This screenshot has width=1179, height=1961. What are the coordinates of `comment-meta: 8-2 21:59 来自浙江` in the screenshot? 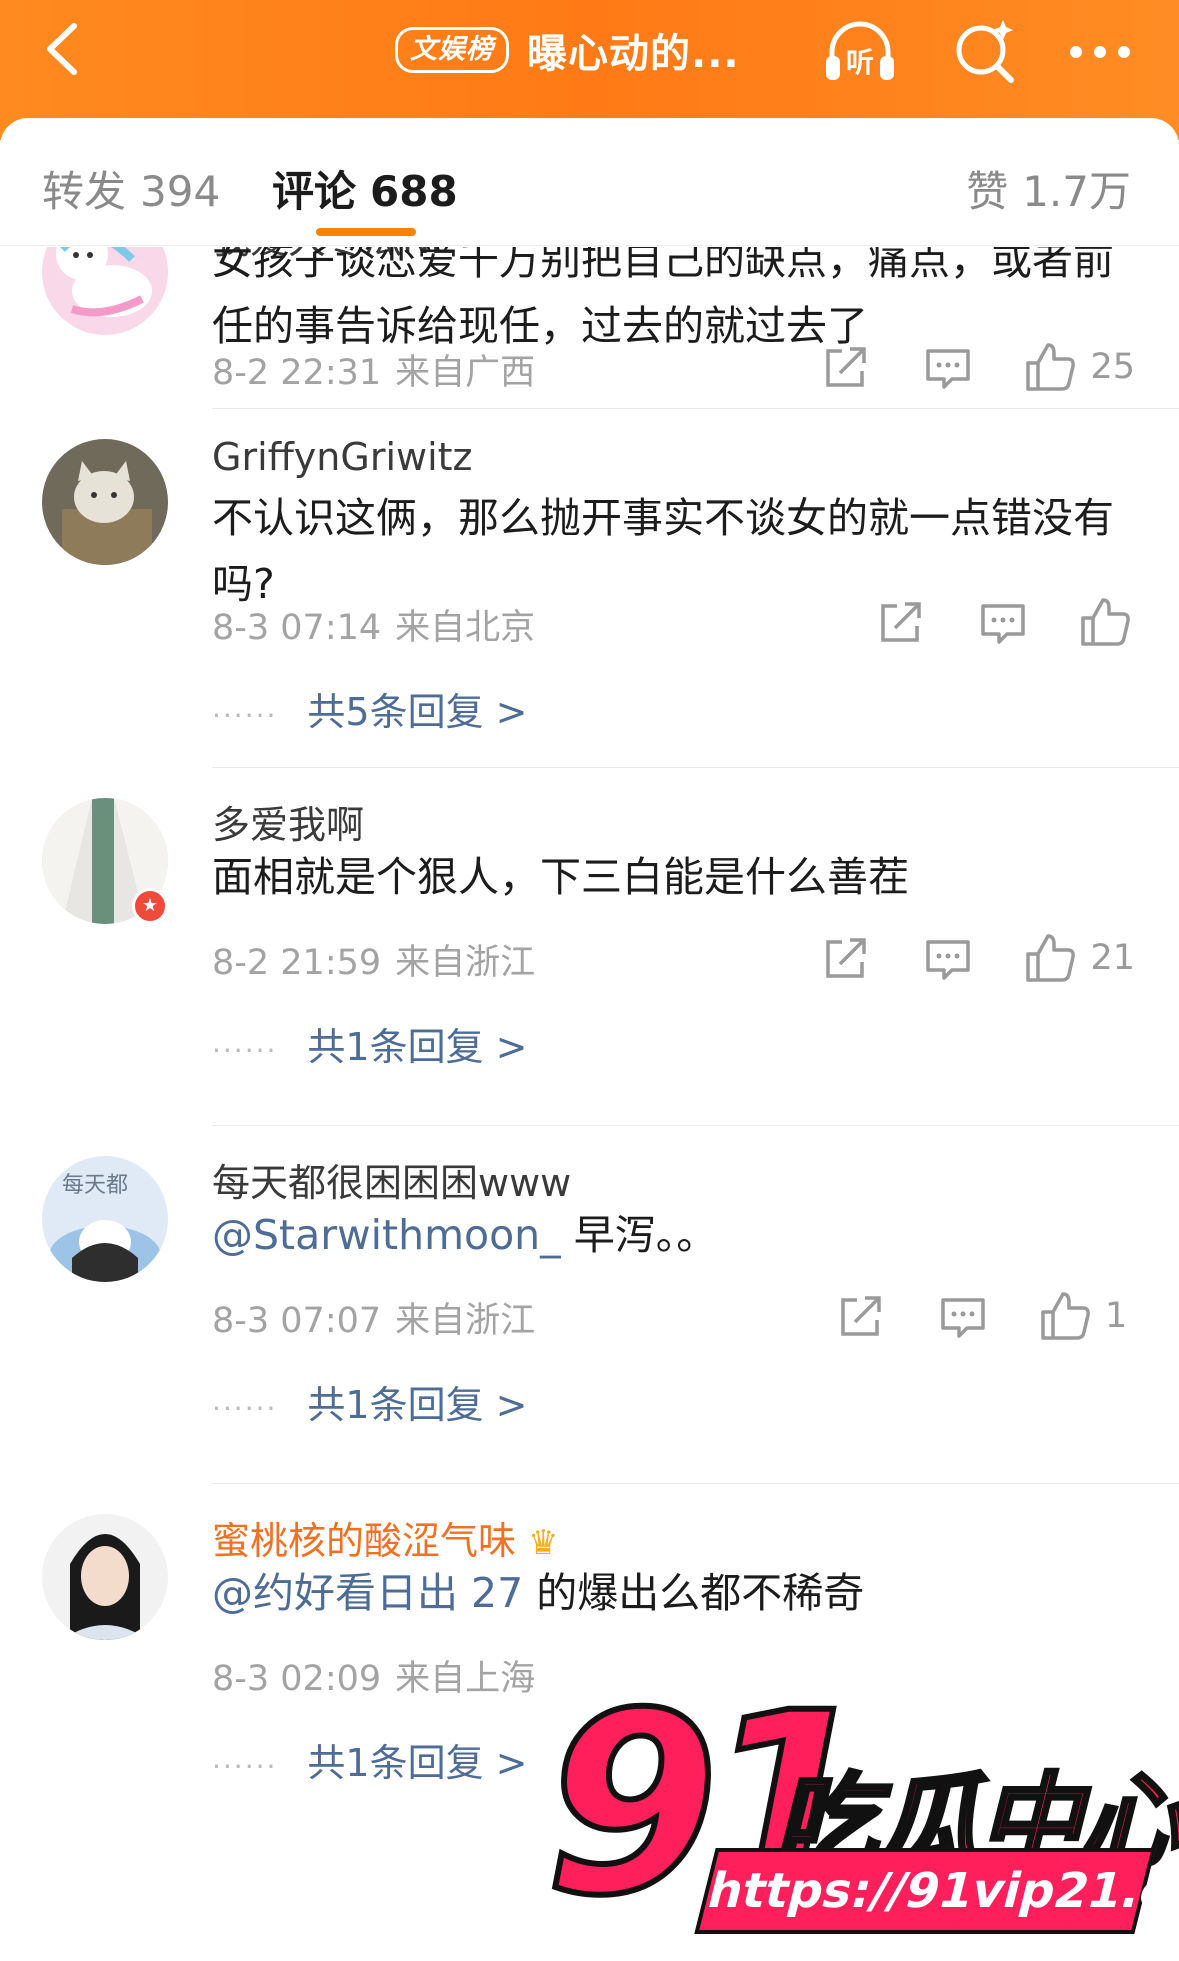 It's located at (373, 959).